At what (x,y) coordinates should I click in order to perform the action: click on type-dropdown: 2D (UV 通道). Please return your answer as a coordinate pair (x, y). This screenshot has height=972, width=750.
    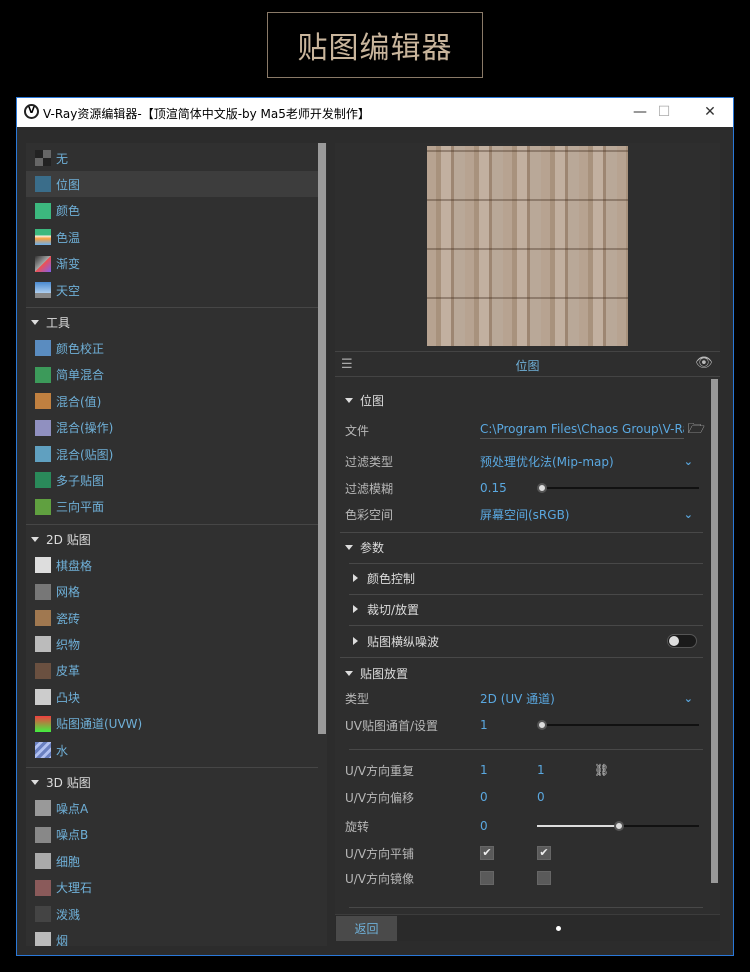
    Looking at the image, I should click on (517, 698).